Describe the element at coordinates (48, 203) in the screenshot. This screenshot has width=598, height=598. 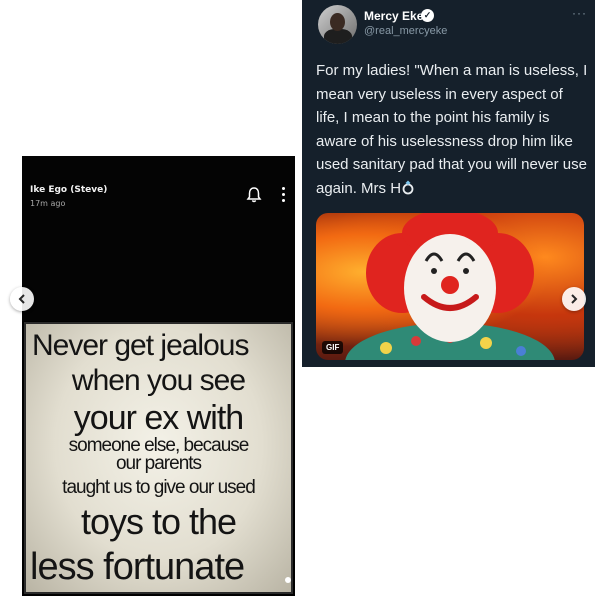
I see `story-timestamp: 17m ago` at that location.